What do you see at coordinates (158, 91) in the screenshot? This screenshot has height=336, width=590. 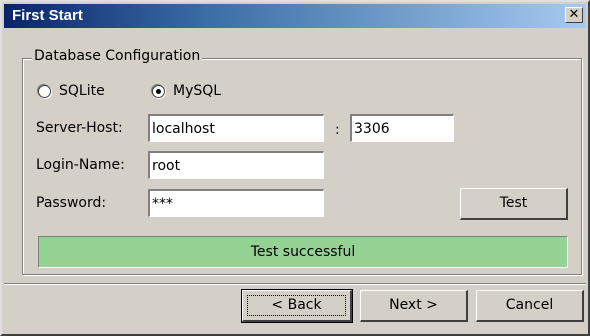 I see `radio-mysql-indicator` at bounding box center [158, 91].